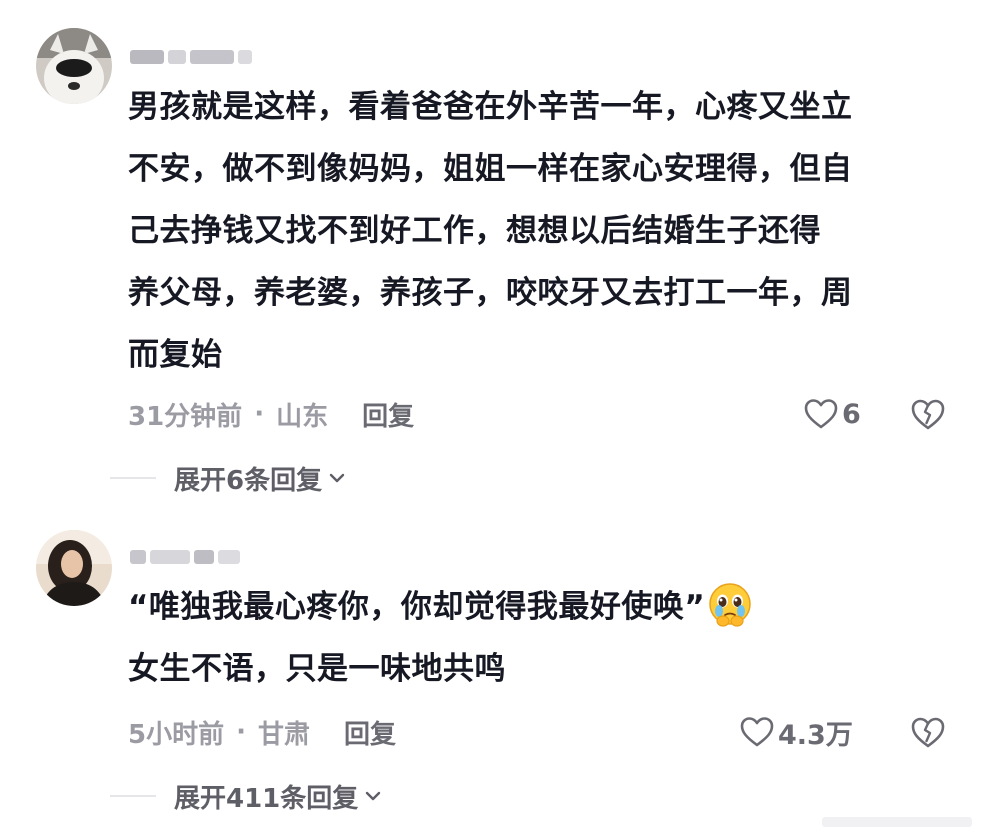 The image size is (986, 837). What do you see at coordinates (897, 822) in the screenshot?
I see `watermark-logo` at bounding box center [897, 822].